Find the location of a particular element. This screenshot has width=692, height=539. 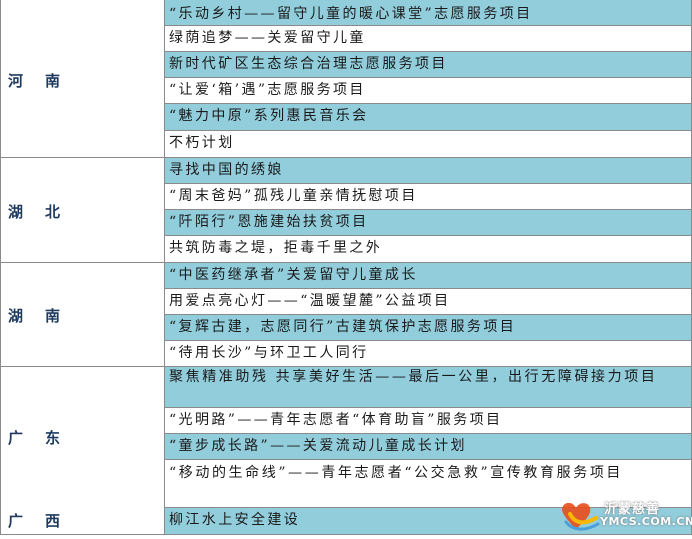

province-cell-hubei: 湖北 is located at coordinates (82, 210).